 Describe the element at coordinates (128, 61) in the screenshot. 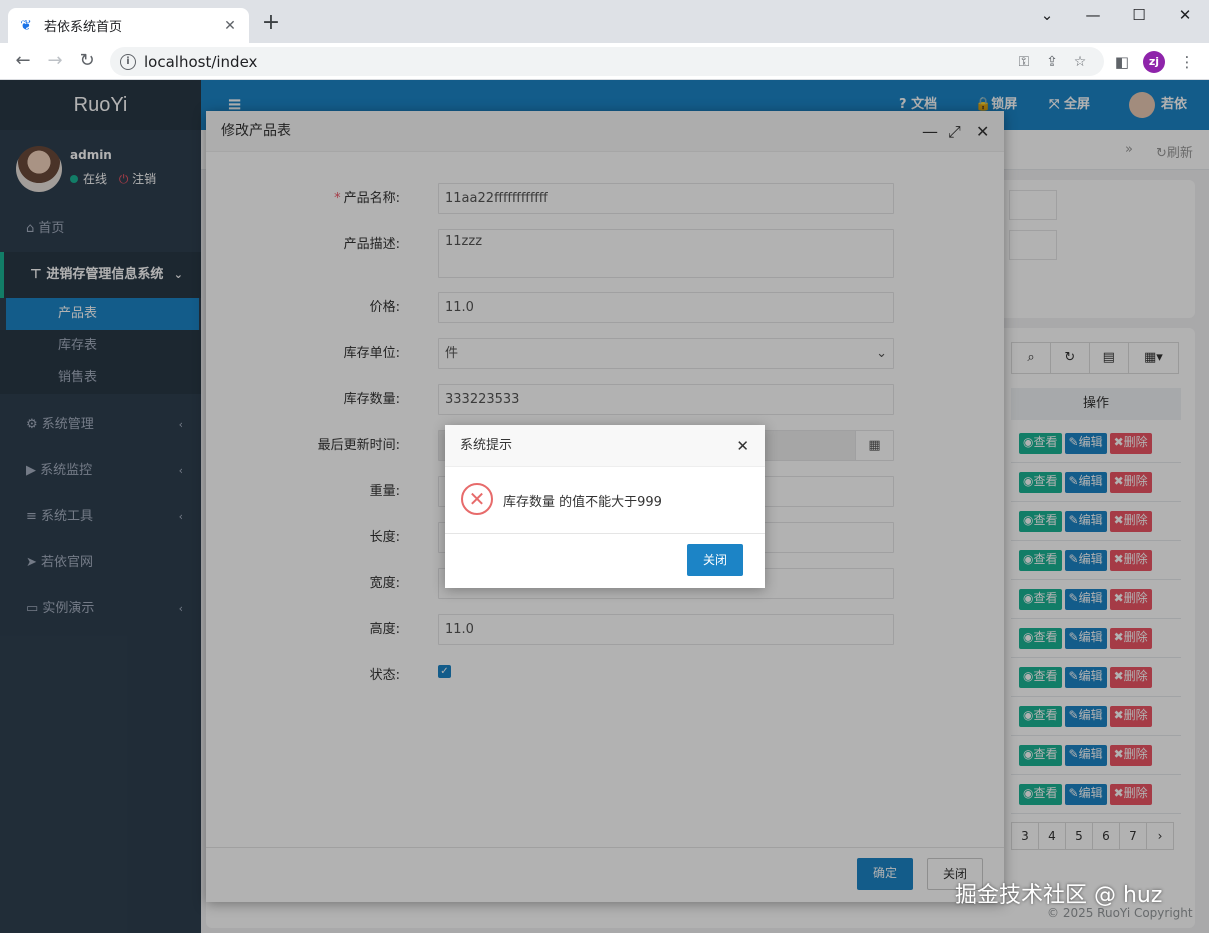

I see `site-info-icon: i` at that location.